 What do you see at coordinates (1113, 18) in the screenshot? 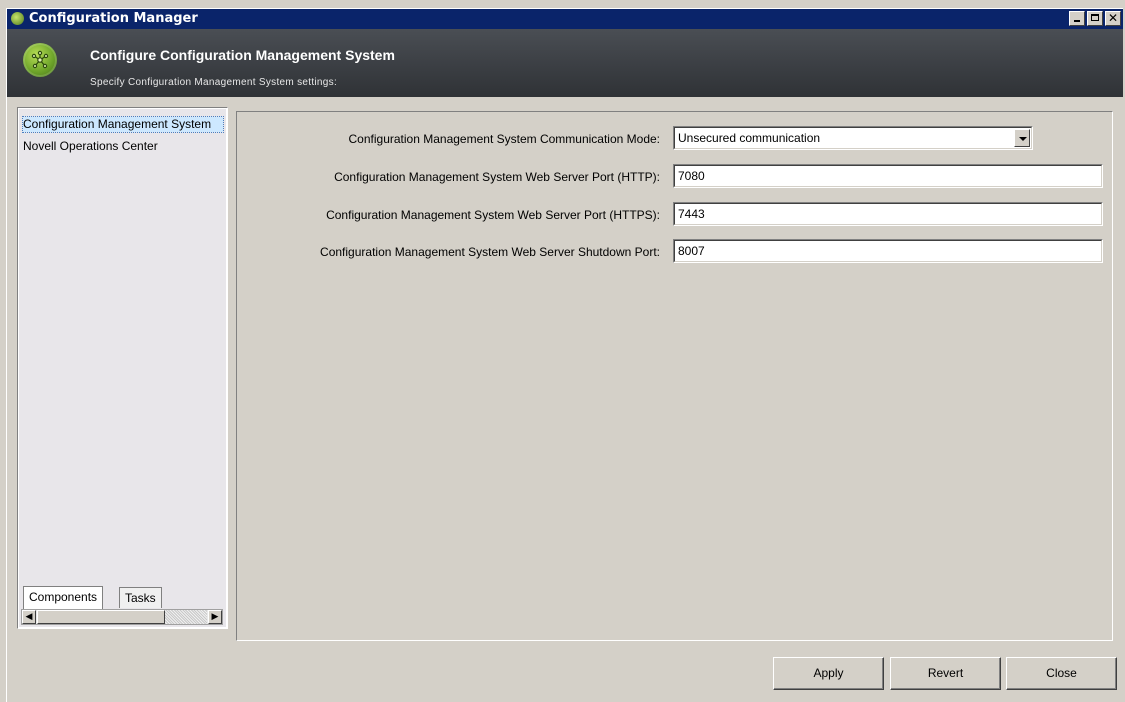
I see `close-window-button: ✕` at bounding box center [1113, 18].